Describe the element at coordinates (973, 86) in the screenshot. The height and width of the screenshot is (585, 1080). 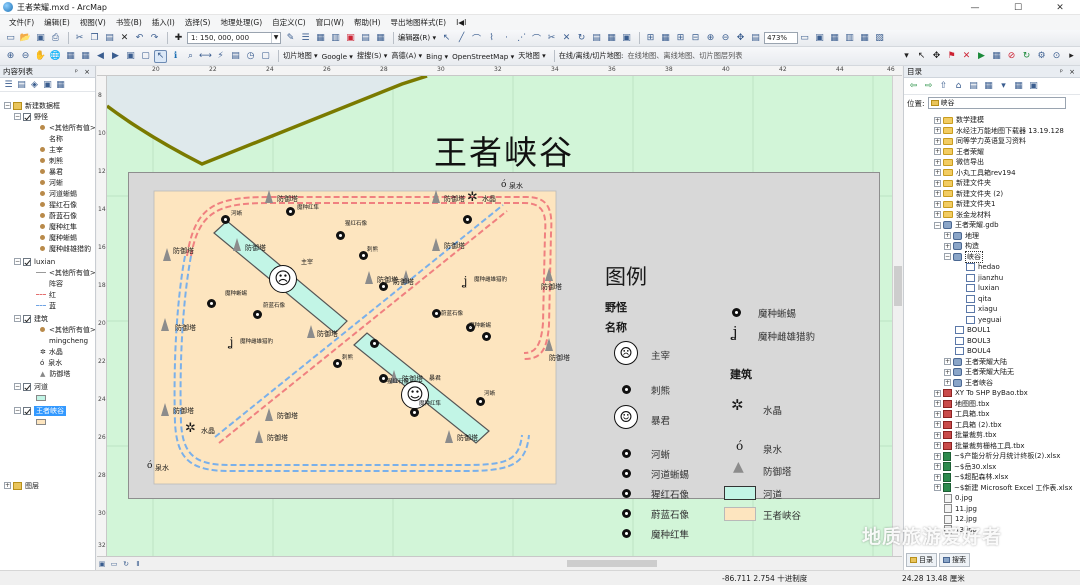
I see `connect-folder-icon: ▤` at that location.